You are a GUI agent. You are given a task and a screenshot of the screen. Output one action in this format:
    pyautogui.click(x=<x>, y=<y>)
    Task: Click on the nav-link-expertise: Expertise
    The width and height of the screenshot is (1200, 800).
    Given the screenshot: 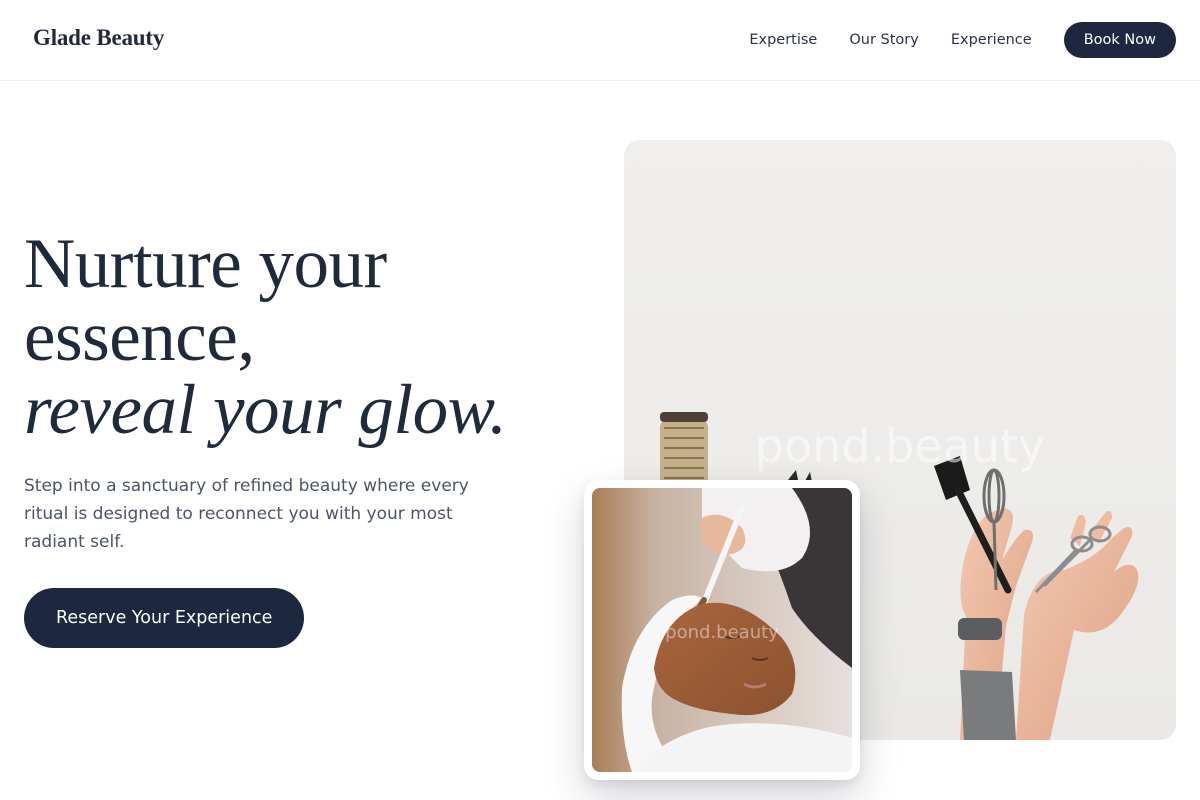 What is the action you would take?
    pyautogui.click(x=783, y=40)
    